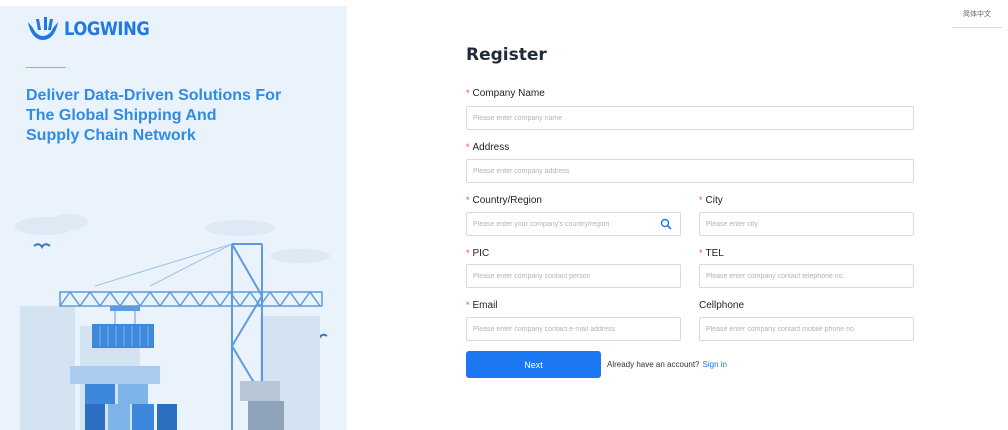 Image resolution: width=1008 pixels, height=430 pixels. I want to click on tel-field, so click(806, 276).